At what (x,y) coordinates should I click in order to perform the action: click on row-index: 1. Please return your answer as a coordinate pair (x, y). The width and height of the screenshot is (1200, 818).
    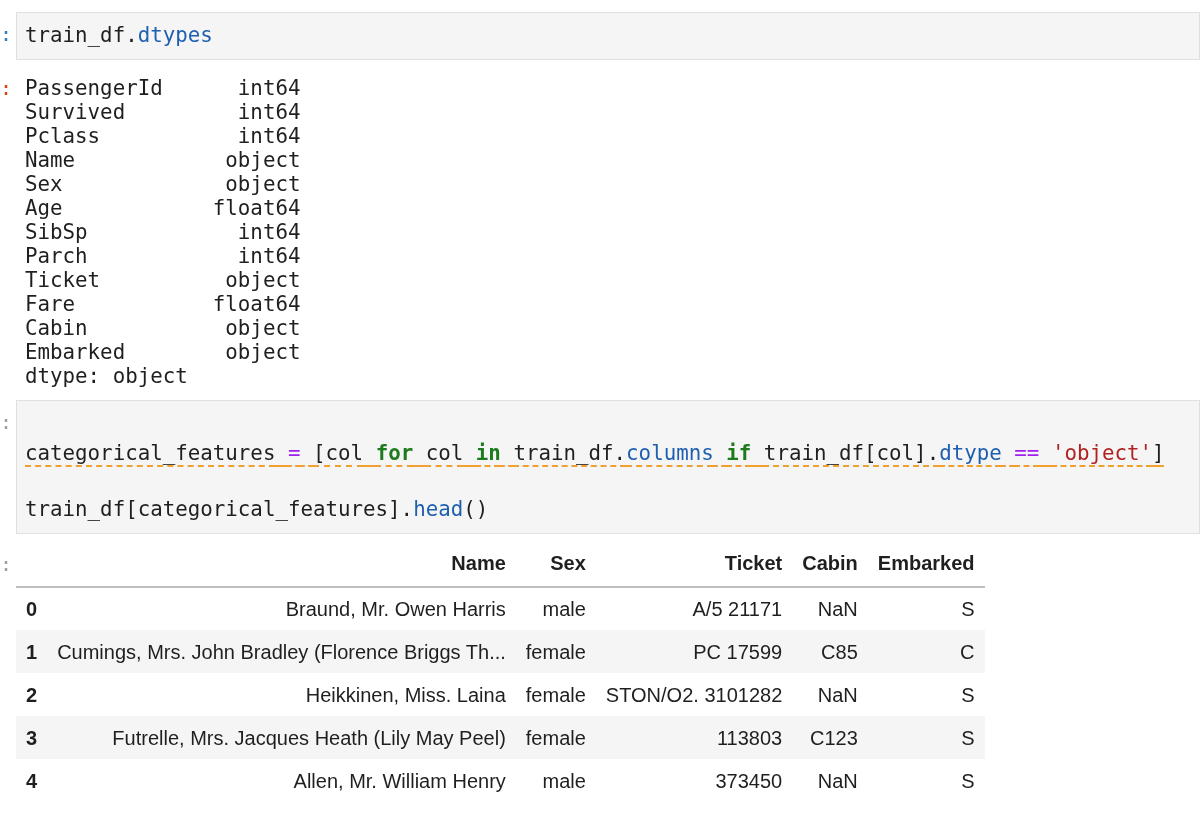
    Looking at the image, I should click on (32, 651).